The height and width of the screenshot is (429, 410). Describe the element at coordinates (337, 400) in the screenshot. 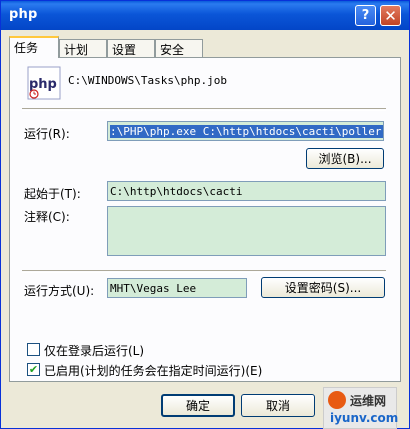

I see `watermark-logo-icon` at that location.